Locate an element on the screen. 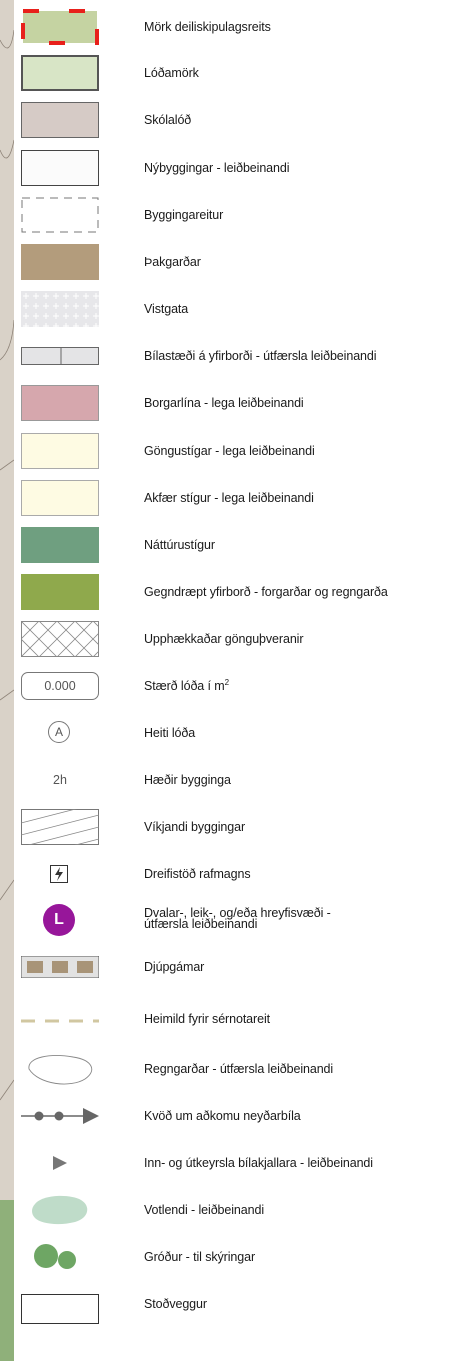 The height and width of the screenshot is (1361, 462). school-lot-swatch is located at coordinates (60, 120).